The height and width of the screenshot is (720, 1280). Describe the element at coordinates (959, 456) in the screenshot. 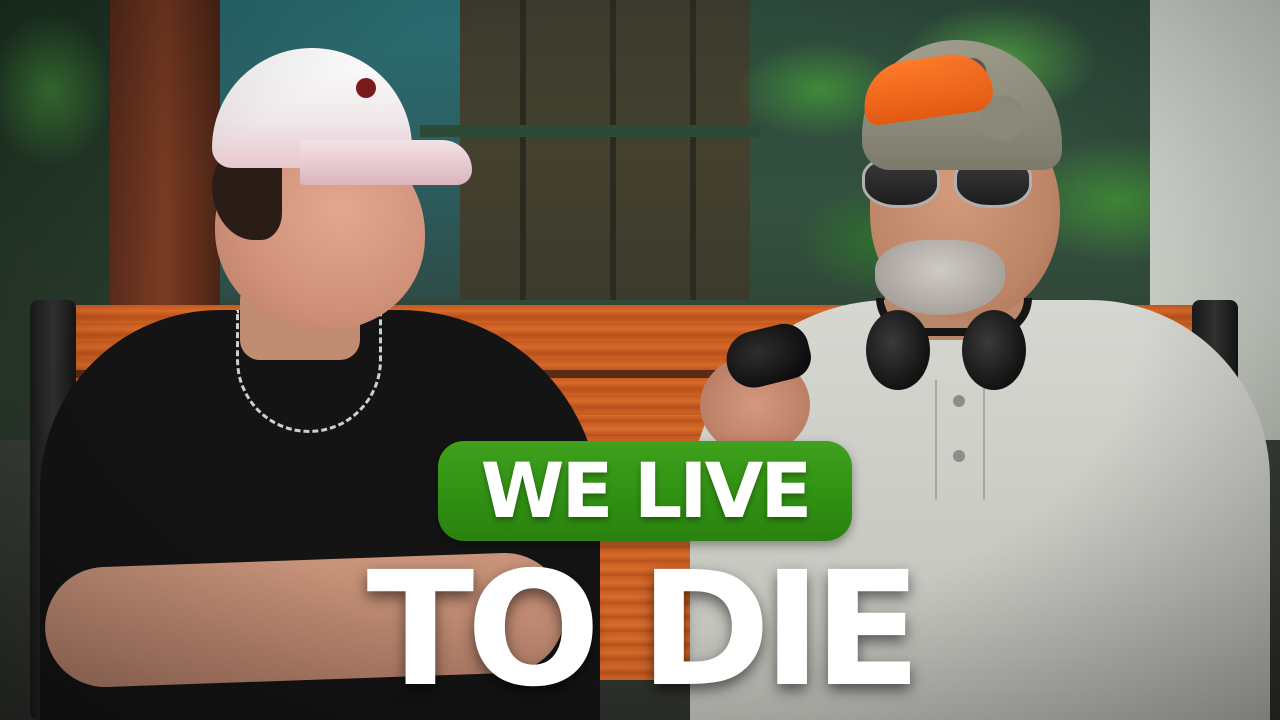

I see `polo-button` at that location.